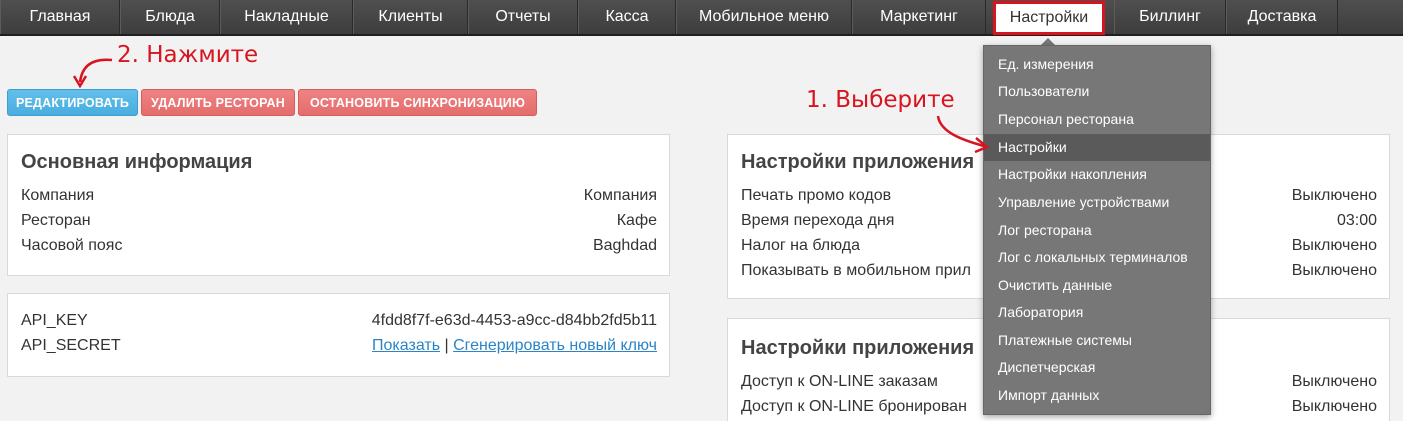 This screenshot has width=1403, height=421. I want to click on dropdown-item-data-import: Импорт данных, so click(1097, 395).